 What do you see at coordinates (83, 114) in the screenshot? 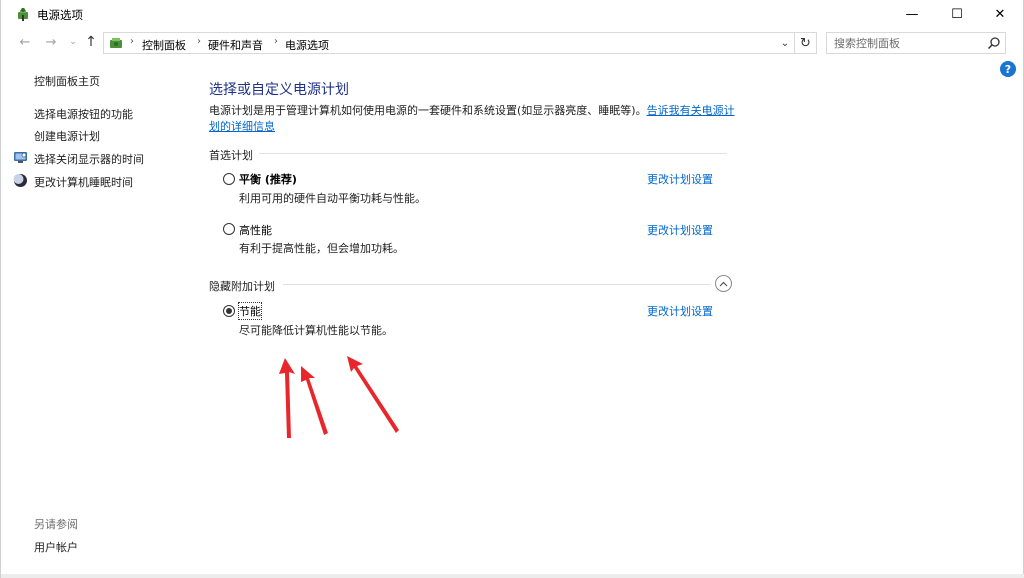
I see `sidebar-item-power-button: 选择电源按钮的功能` at bounding box center [83, 114].